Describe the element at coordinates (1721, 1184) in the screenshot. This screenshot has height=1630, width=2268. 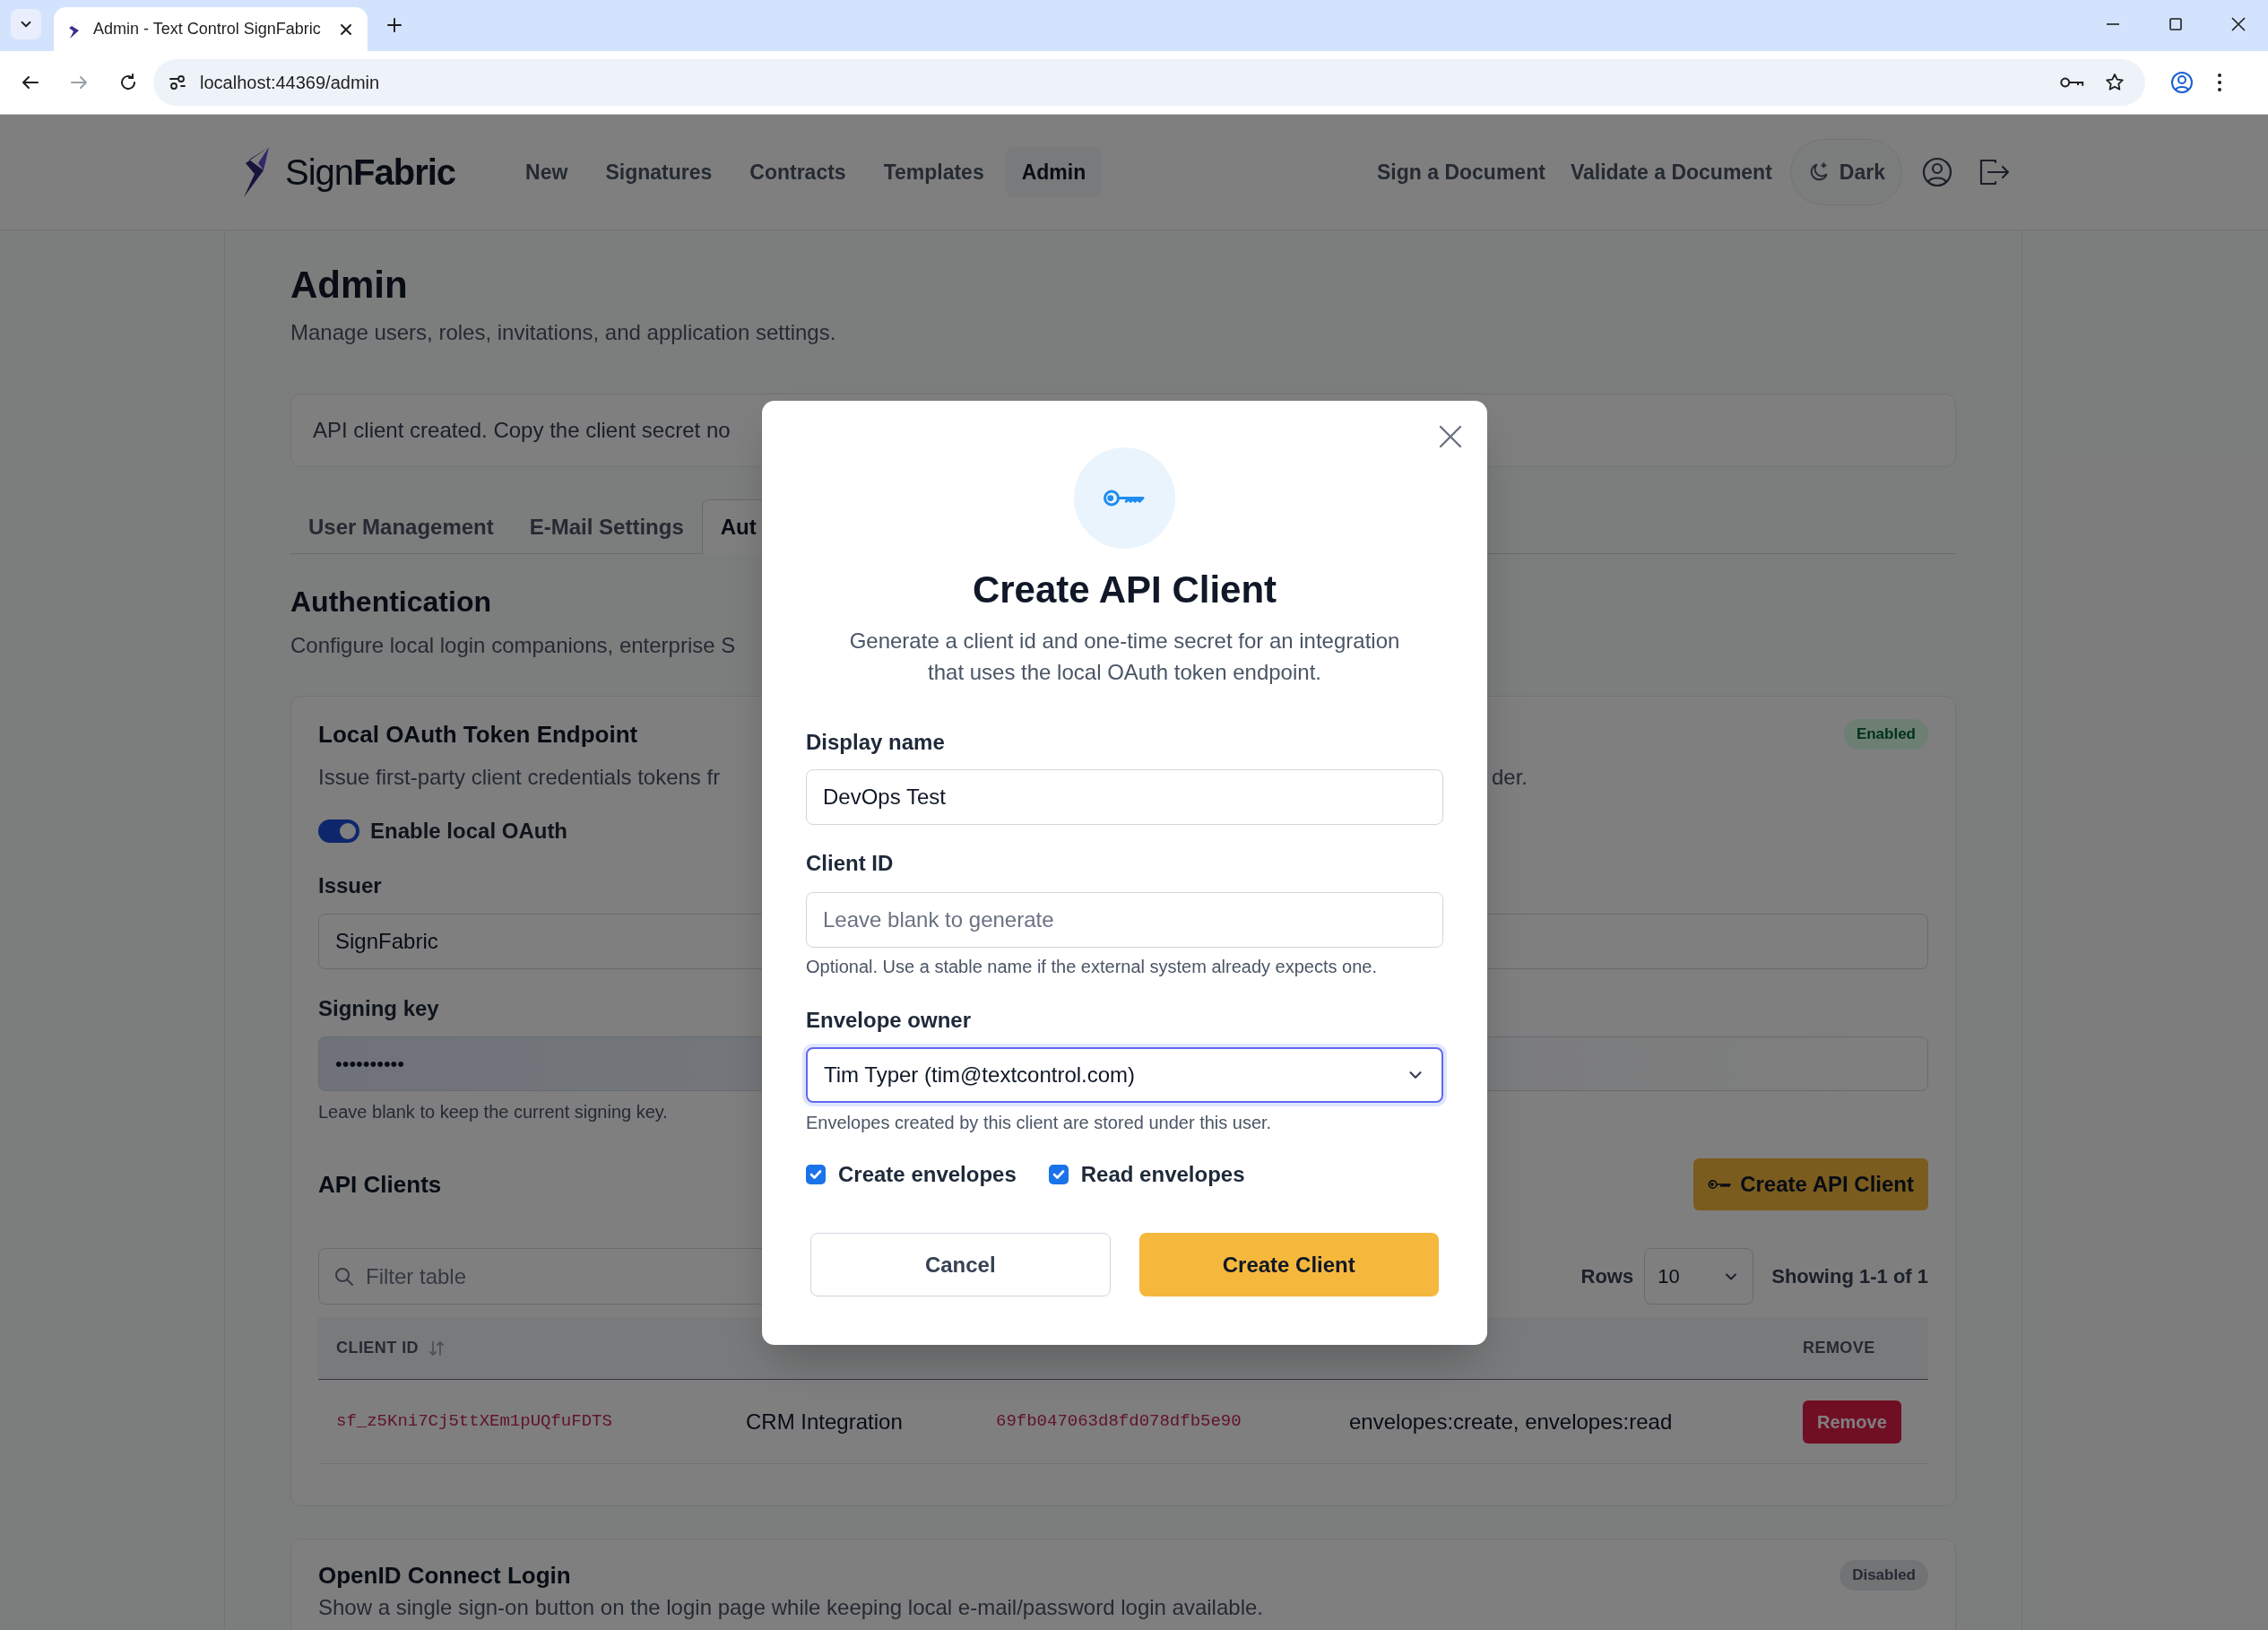
I see `key-icon` at that location.